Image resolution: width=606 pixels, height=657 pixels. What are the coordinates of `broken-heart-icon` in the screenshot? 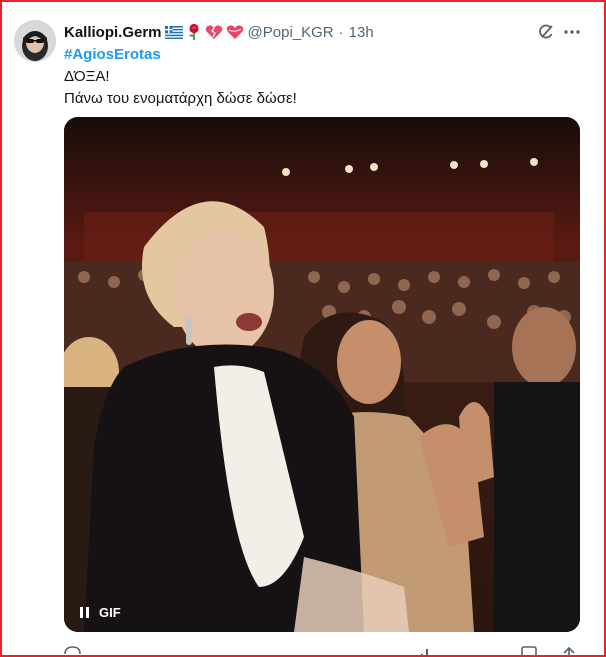 It's located at (214, 32).